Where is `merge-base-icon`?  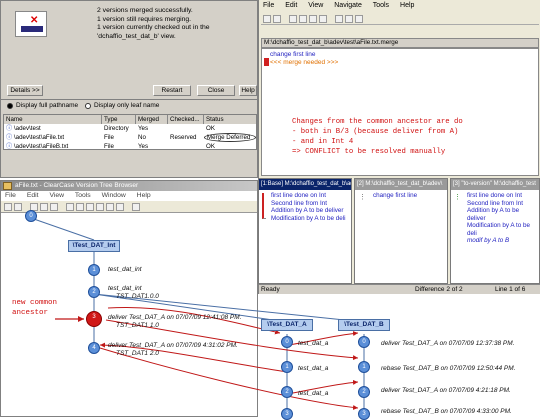
merge-base-icon is located at coordinates (339, 19).